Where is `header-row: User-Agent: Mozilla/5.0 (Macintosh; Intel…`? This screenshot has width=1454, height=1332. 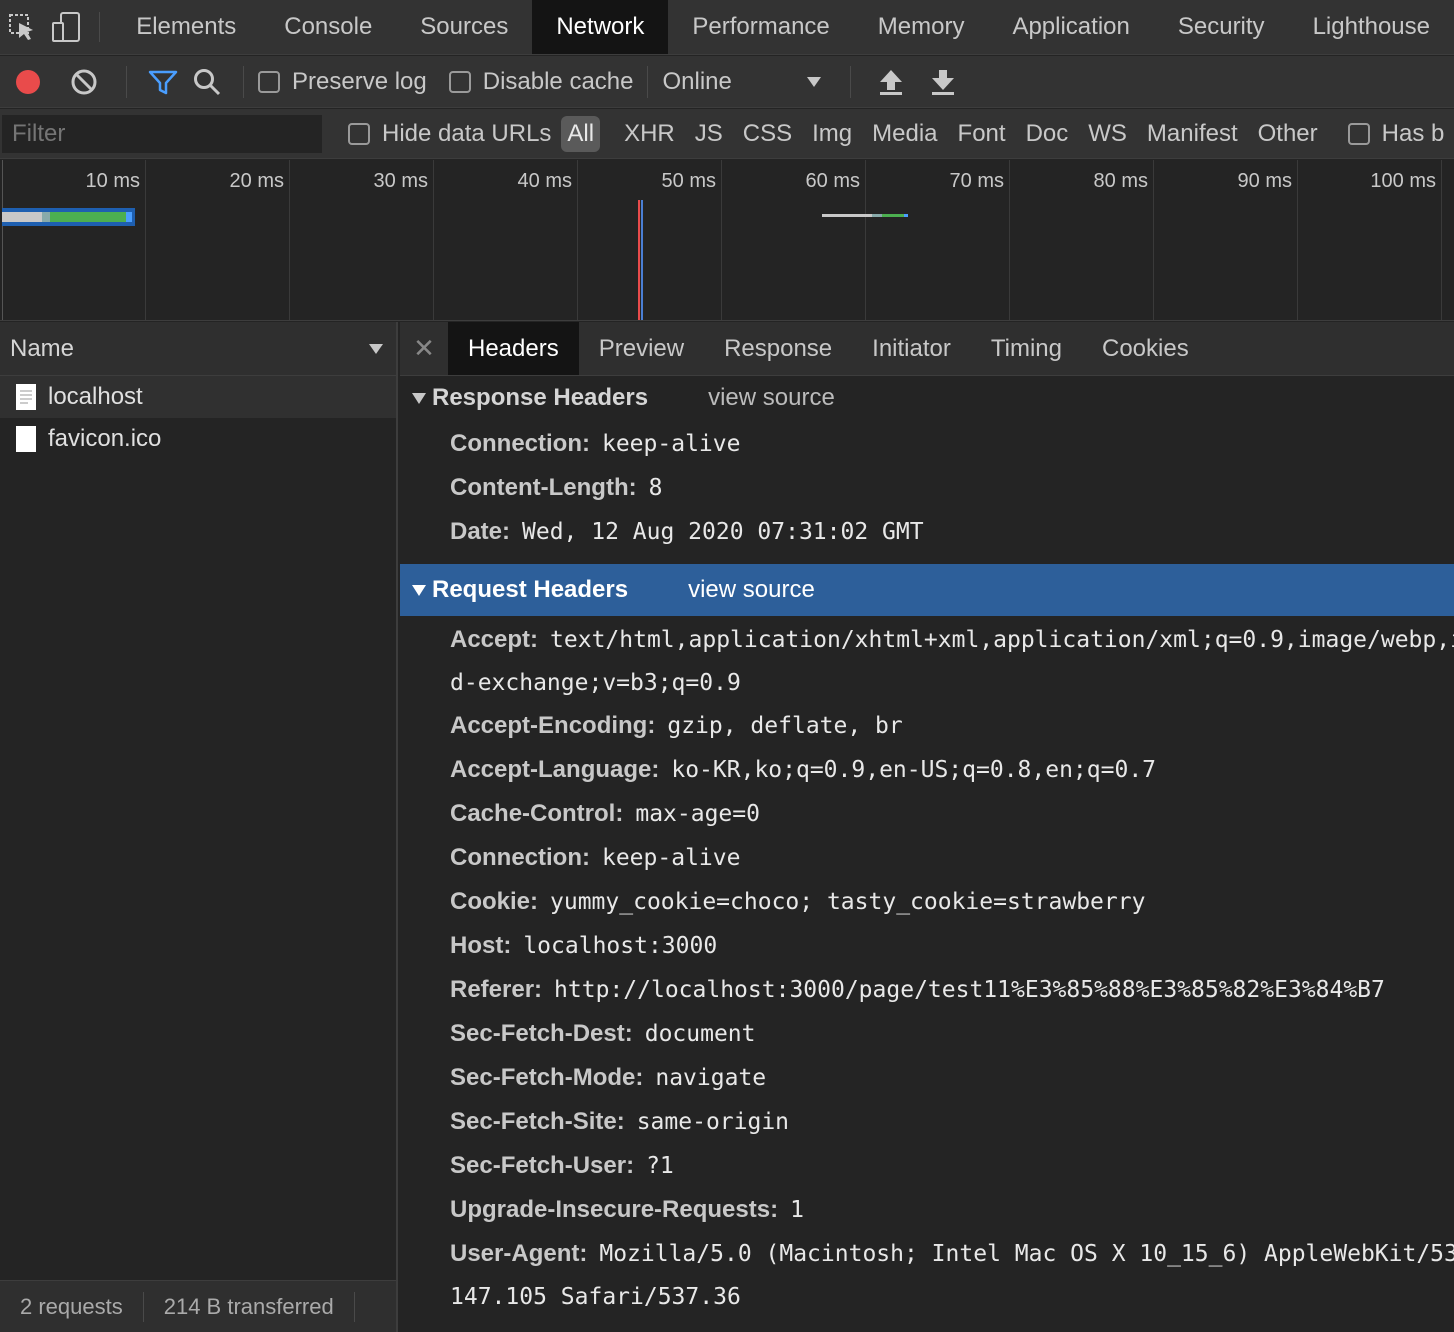
header-row: User-Agent: Mozilla/5.0 (Macintosh; Intel… is located at coordinates (927, 1254).